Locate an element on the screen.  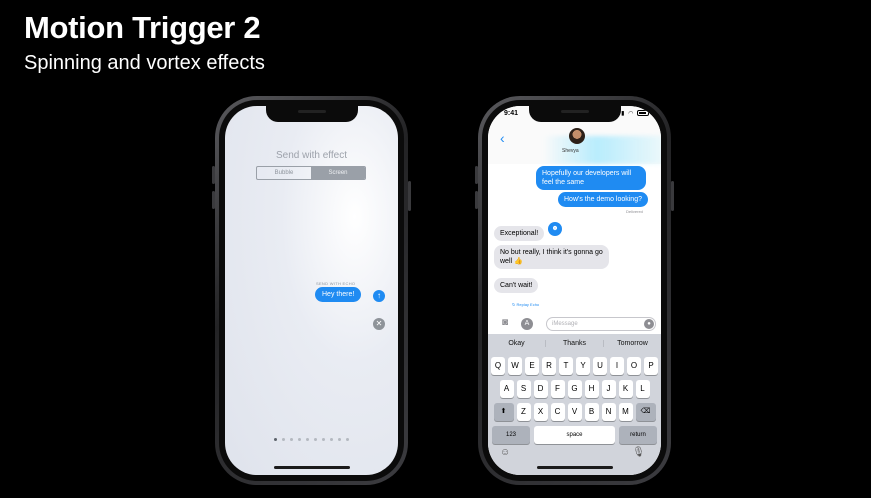
key-a: A is located at coordinates (506, 389).